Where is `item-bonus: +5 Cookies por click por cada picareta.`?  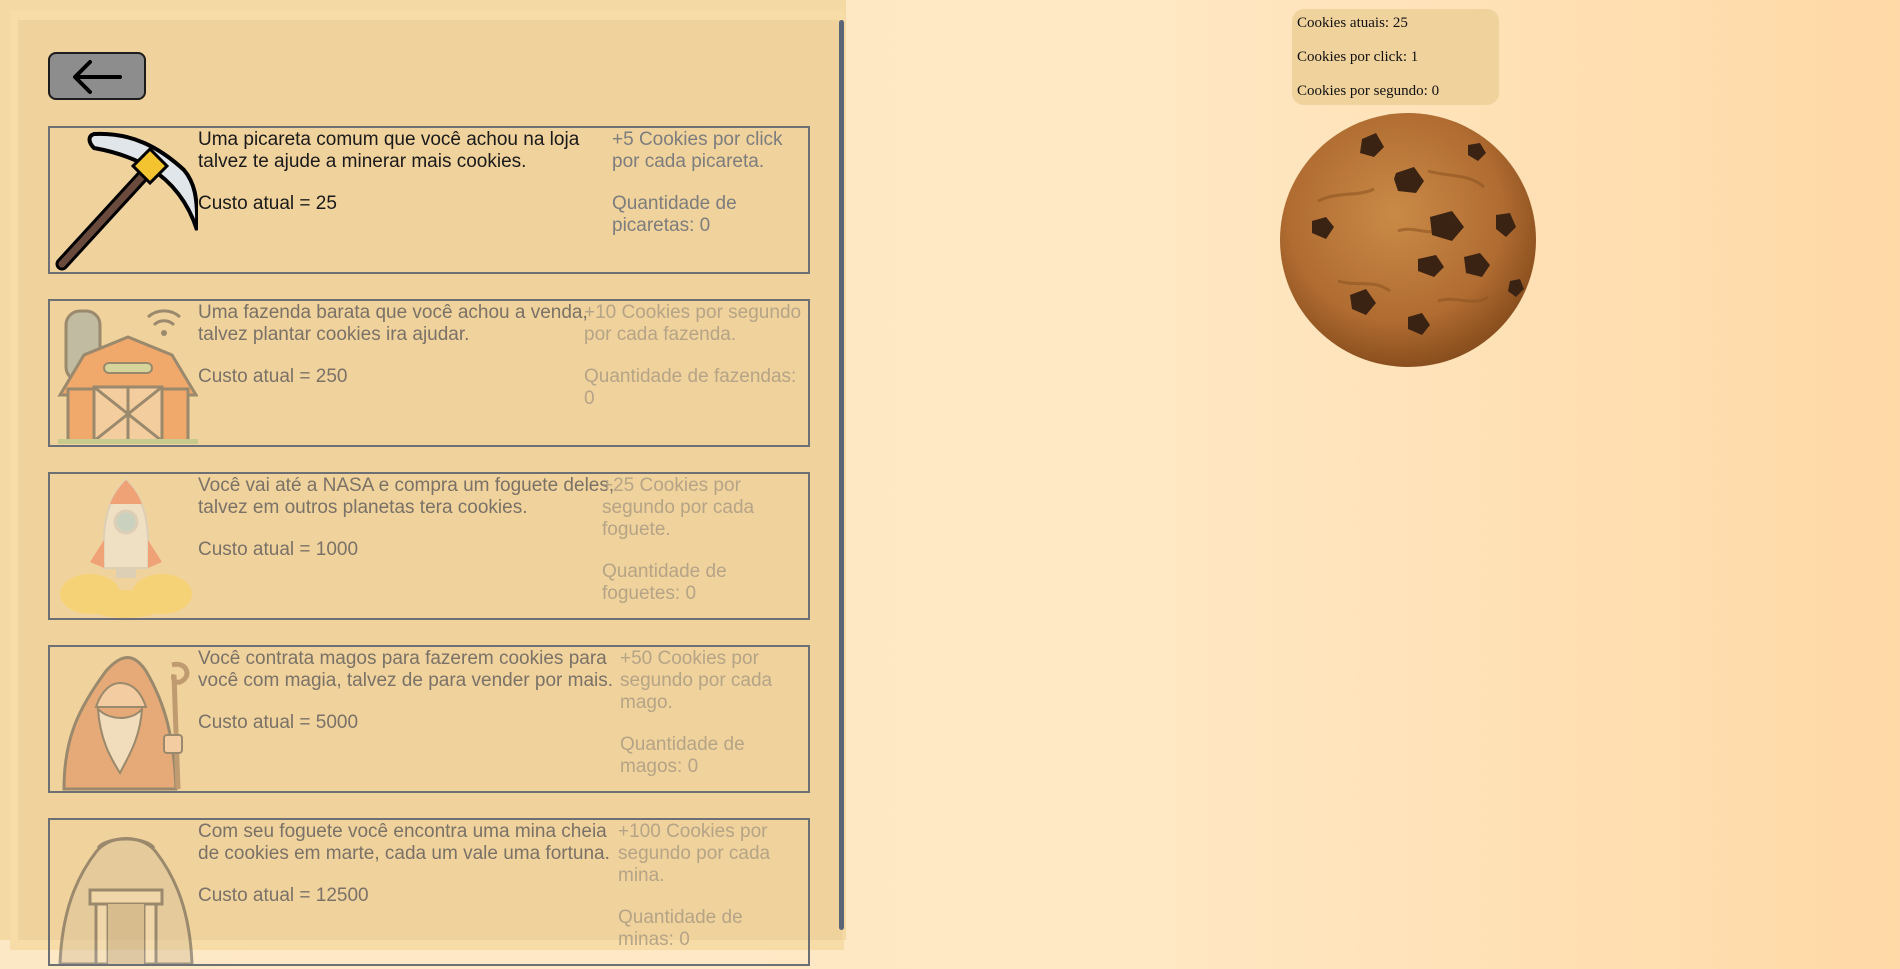 item-bonus: +5 Cookies por click por cada picareta. is located at coordinates (697, 150).